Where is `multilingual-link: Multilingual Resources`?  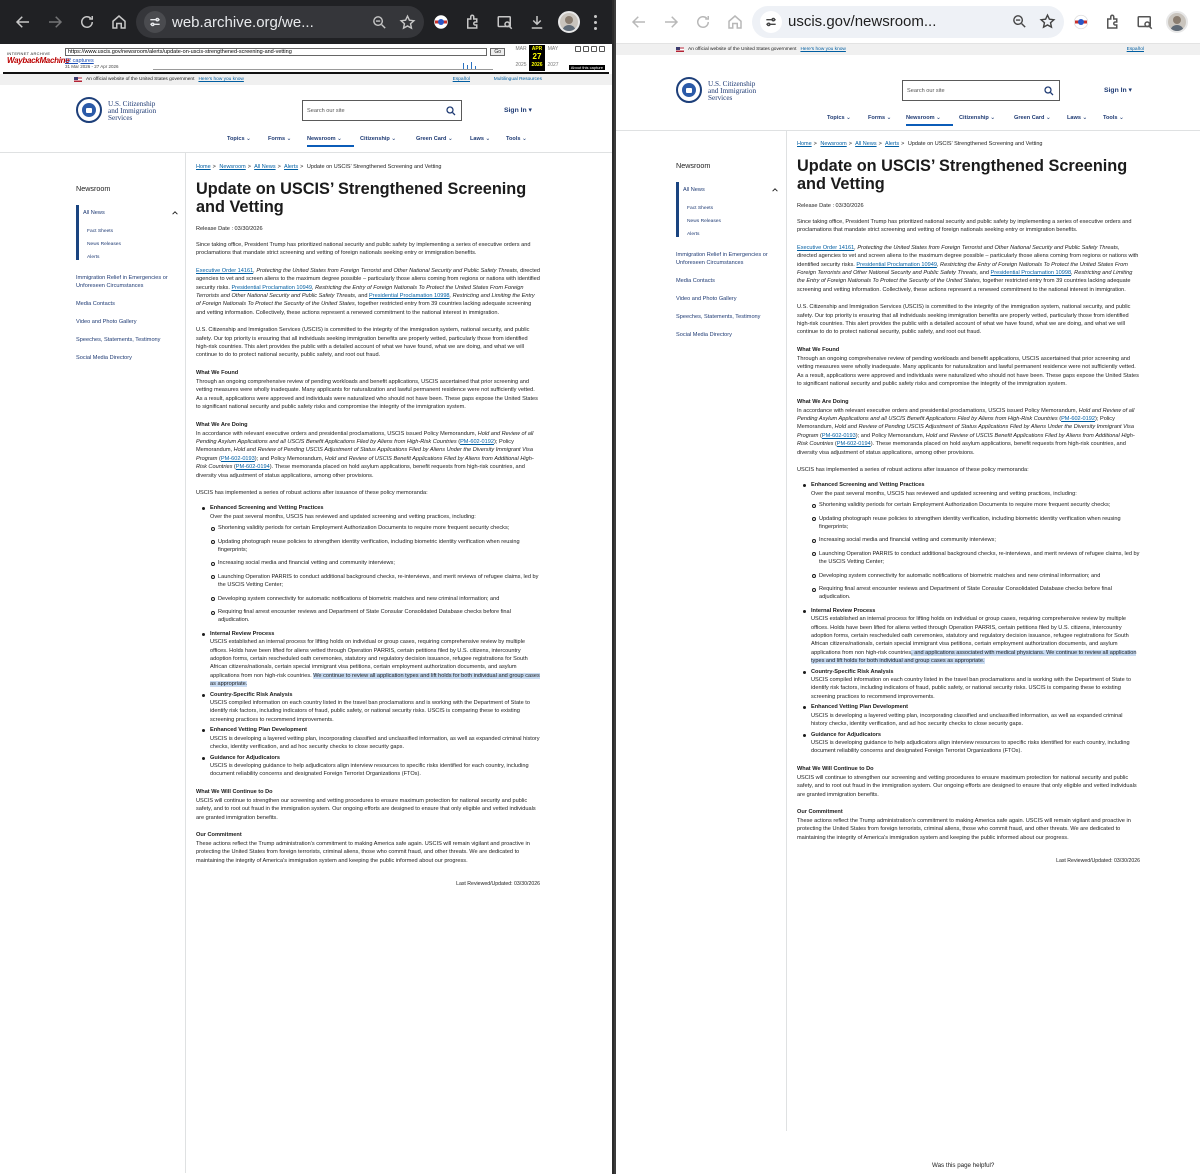 multilingual-link: Multilingual Resources is located at coordinates (518, 79).